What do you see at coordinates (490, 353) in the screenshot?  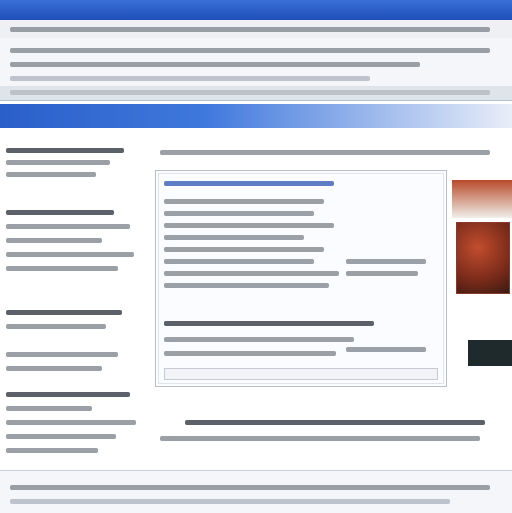 I see `media-block` at bounding box center [490, 353].